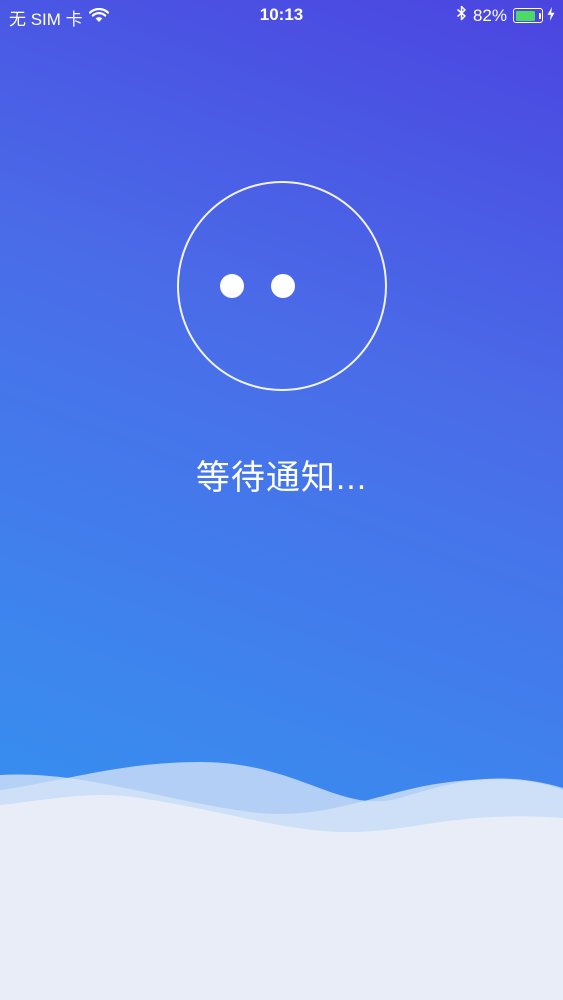 This screenshot has height=1000, width=563. I want to click on waiting-face-icon, so click(282, 286).